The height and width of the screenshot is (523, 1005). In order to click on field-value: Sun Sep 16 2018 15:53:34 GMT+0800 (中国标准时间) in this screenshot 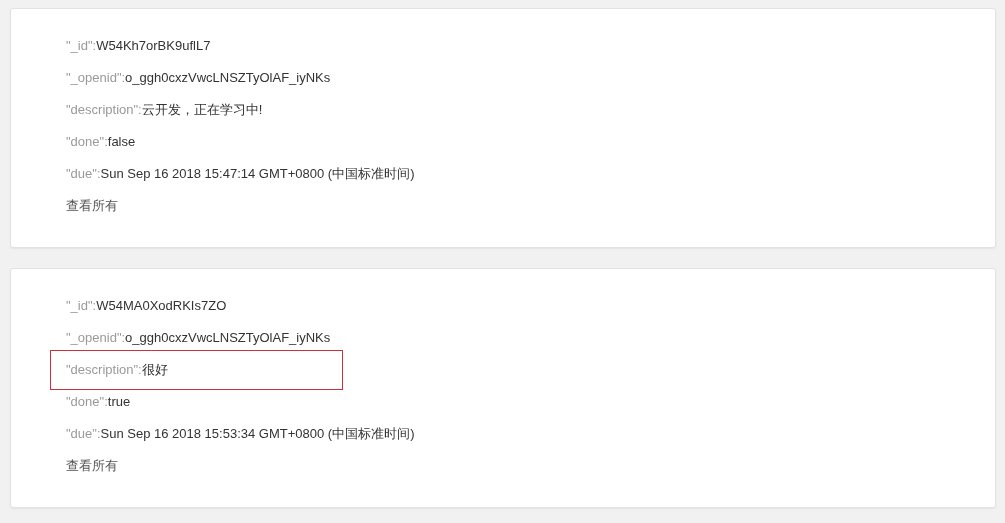, I will do `click(257, 433)`.